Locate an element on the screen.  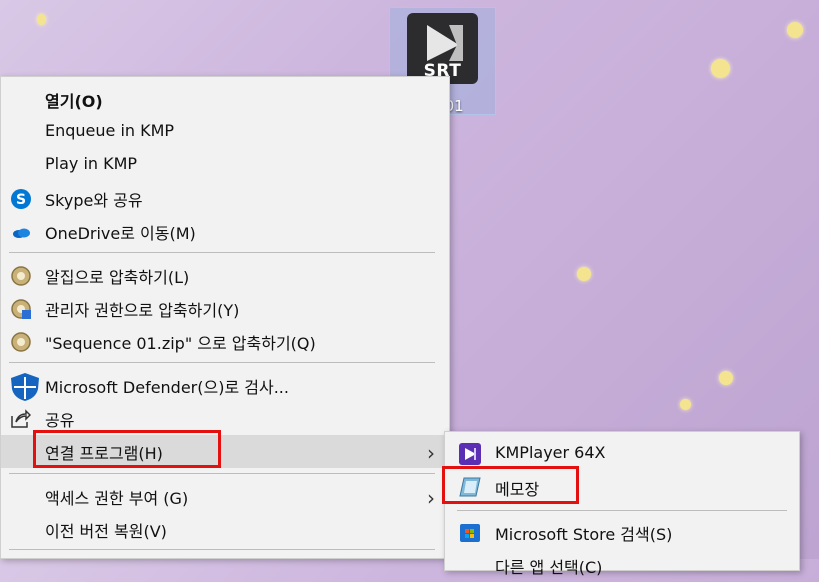
menu-item-alzip-admin-compress: 관리자 권한으로 압축하기(Y) is located at coordinates (225, 308).